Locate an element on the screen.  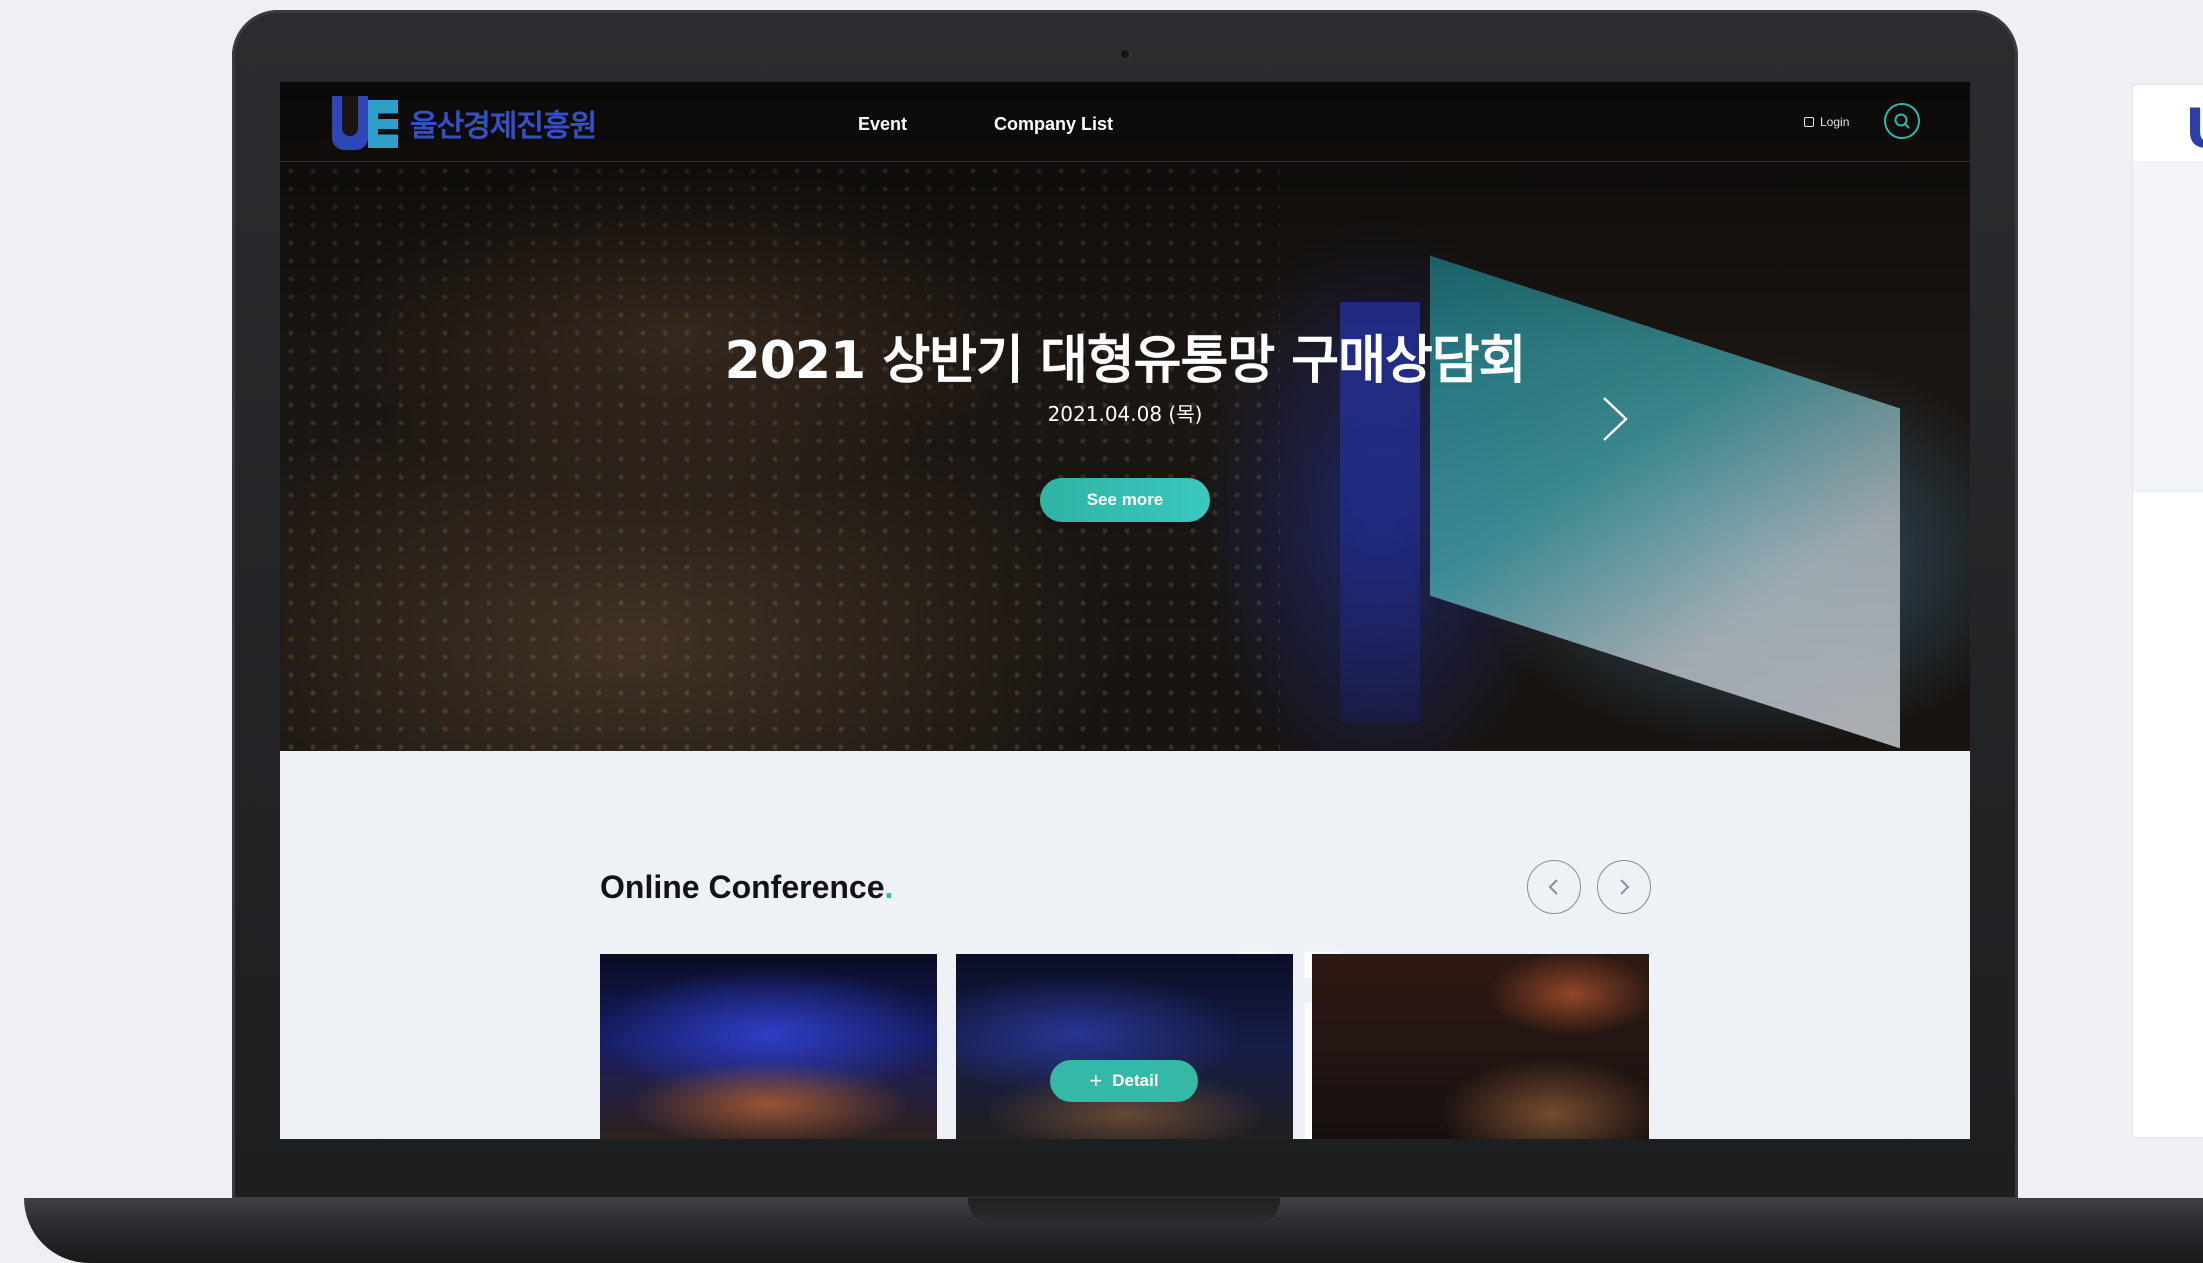
see-more-button: See more is located at coordinates (1125, 500).